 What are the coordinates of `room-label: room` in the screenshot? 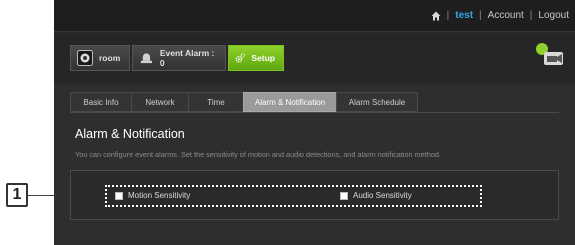 It's located at (110, 58).